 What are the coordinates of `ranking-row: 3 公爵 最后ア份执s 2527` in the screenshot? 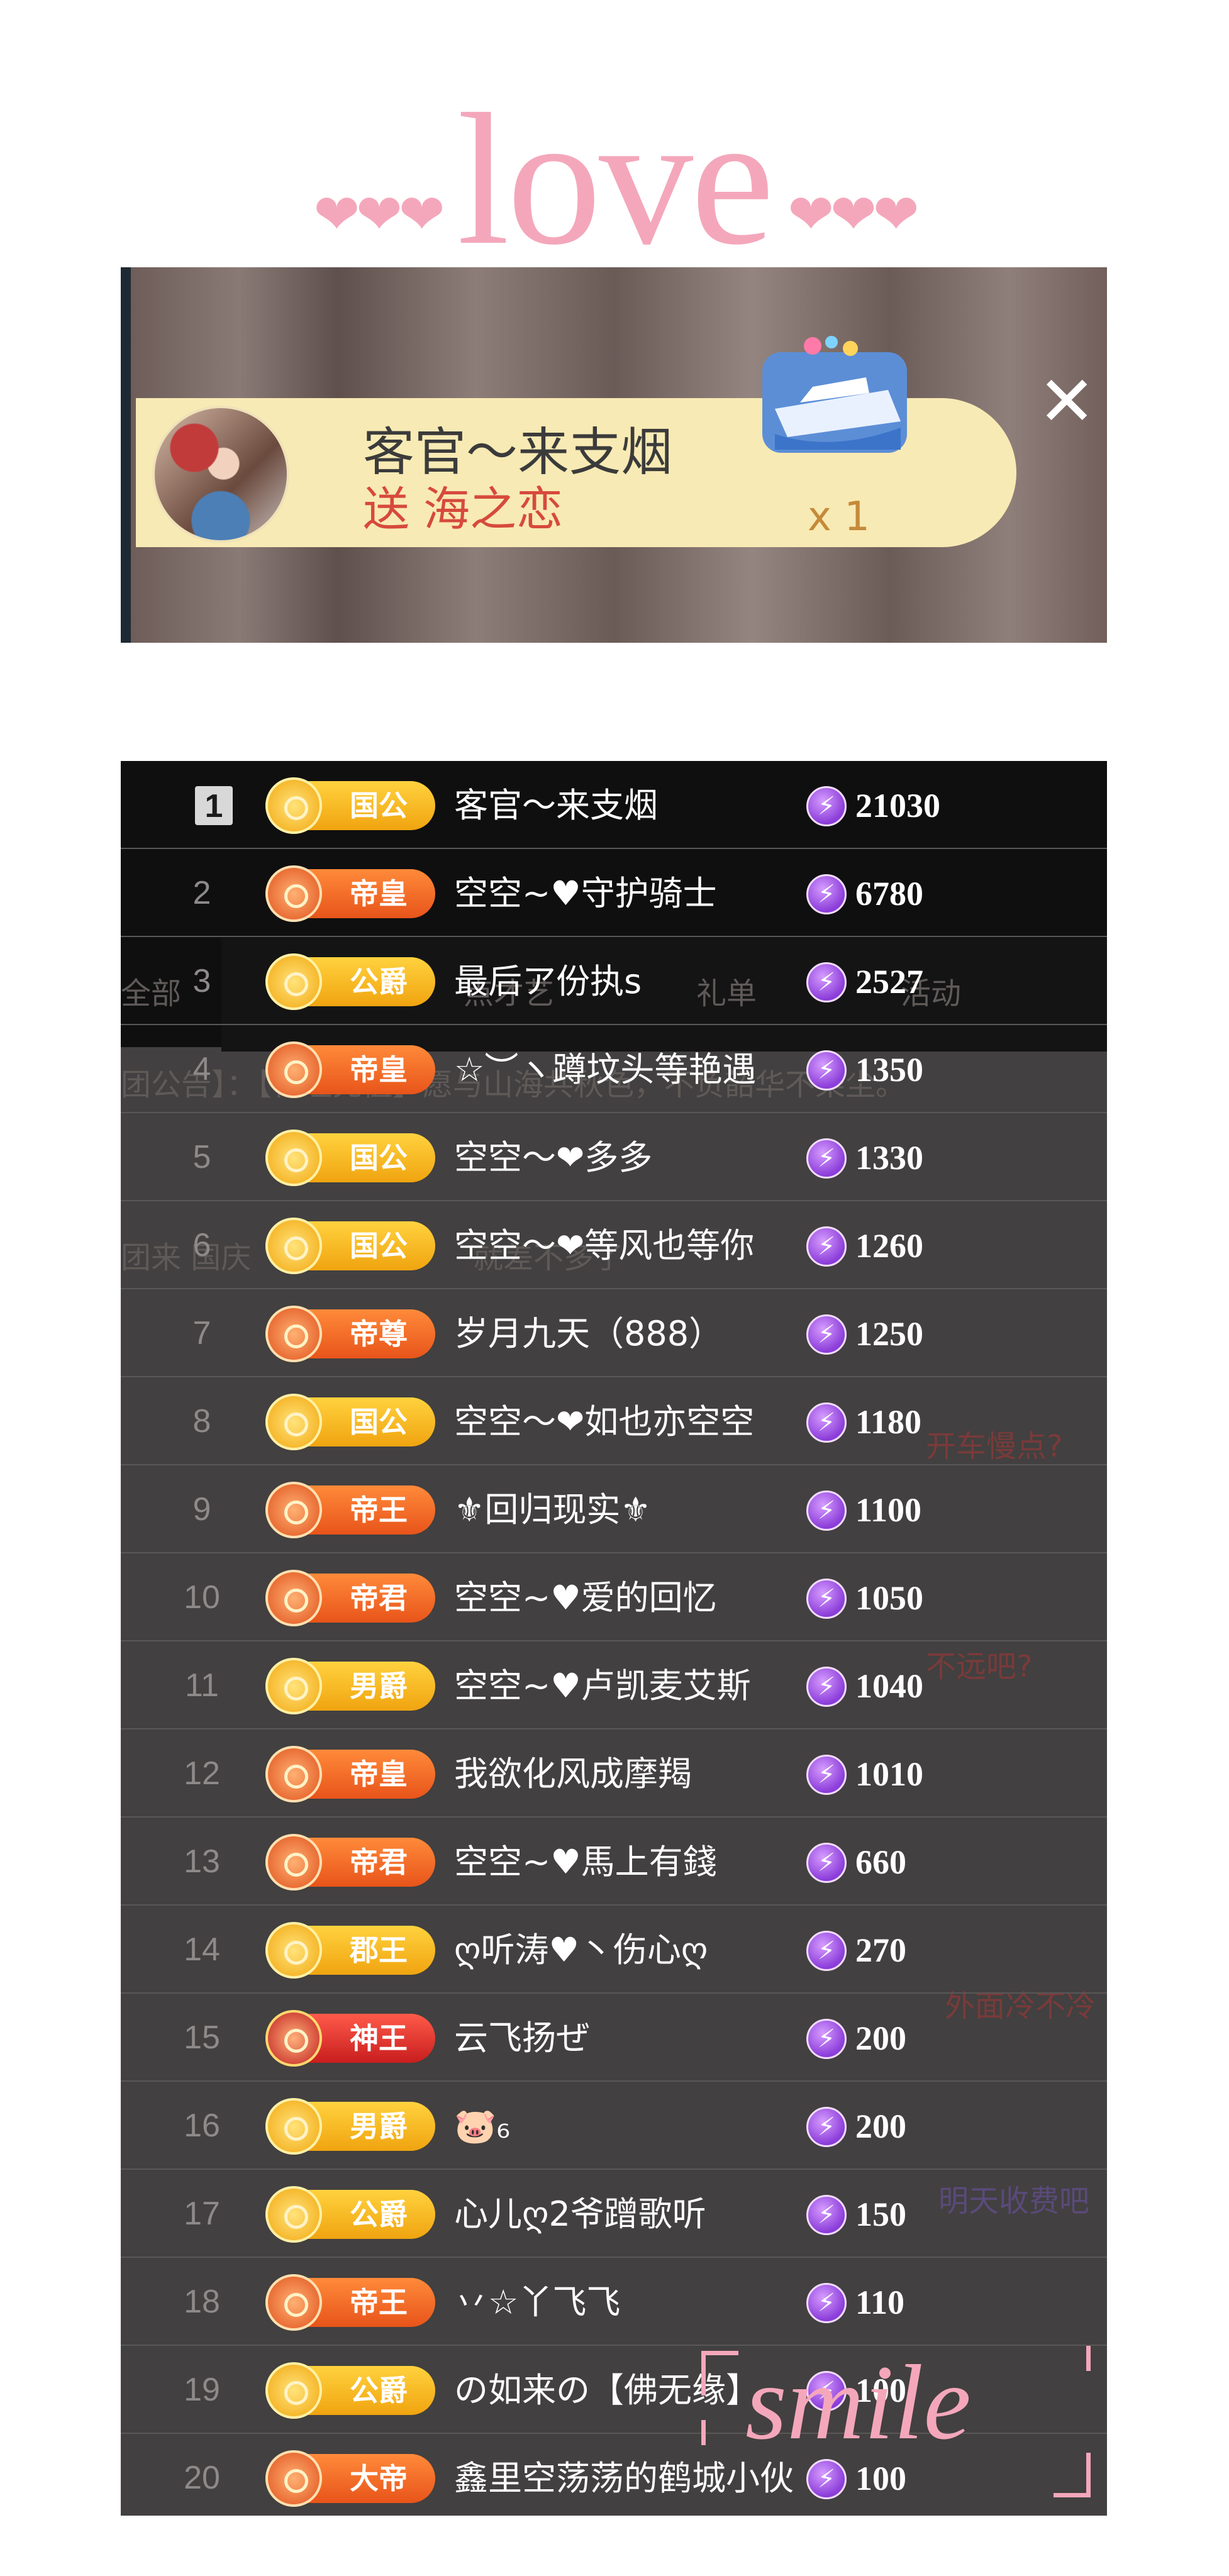 It's located at (614, 981).